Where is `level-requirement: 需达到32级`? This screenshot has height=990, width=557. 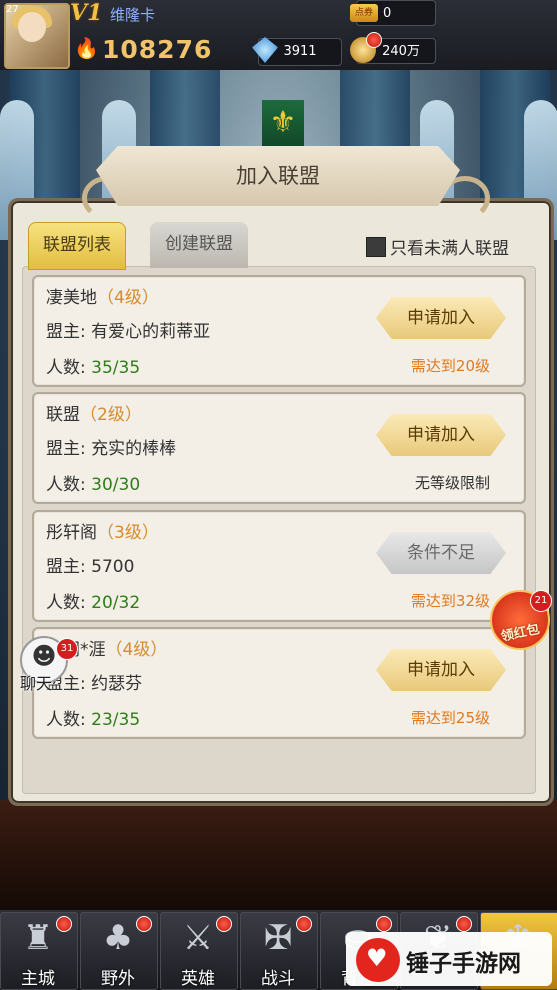
level-requirement: 需达到32级 is located at coordinates (450, 601).